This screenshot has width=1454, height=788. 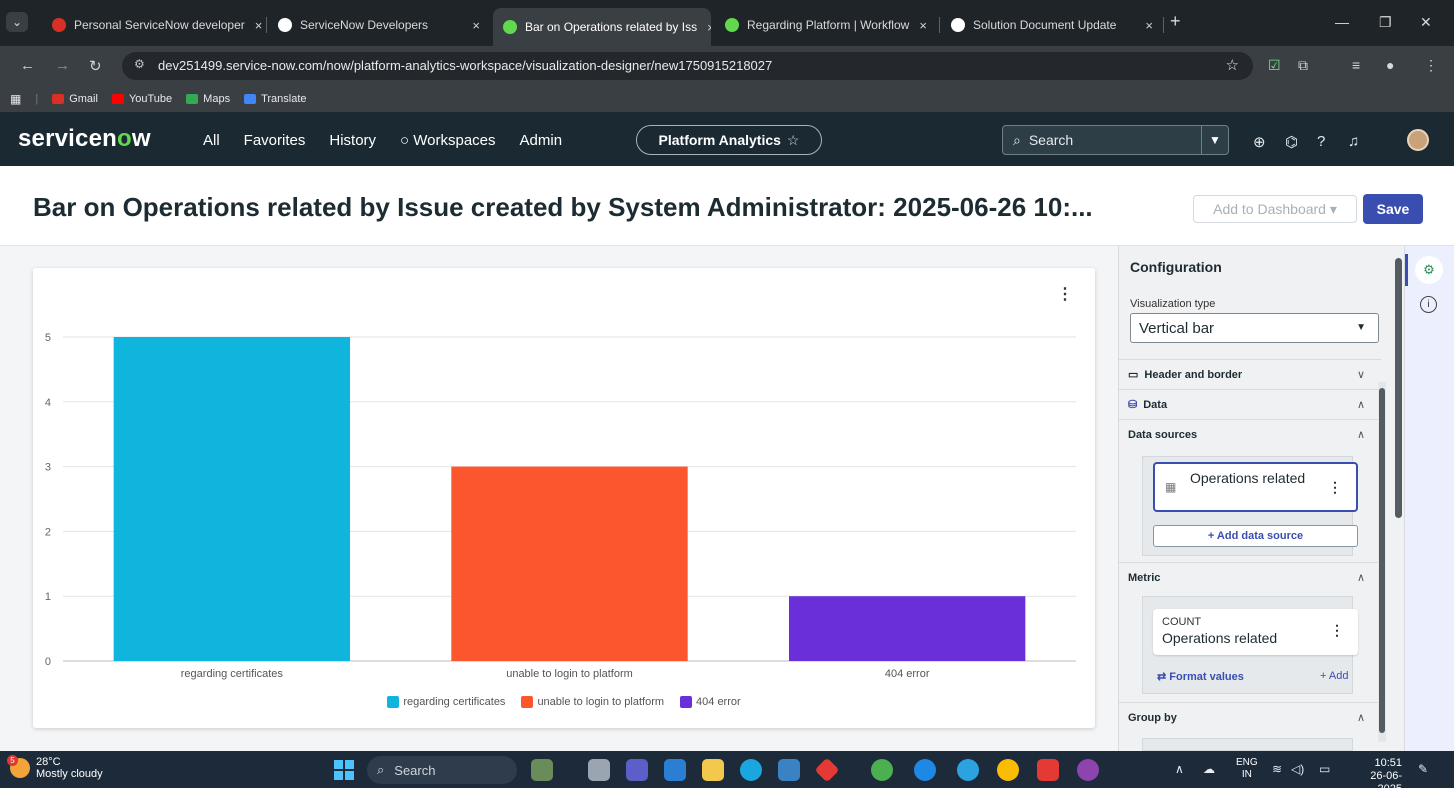 What do you see at coordinates (827, 770) in the screenshot?
I see `red-app-icon` at bounding box center [827, 770].